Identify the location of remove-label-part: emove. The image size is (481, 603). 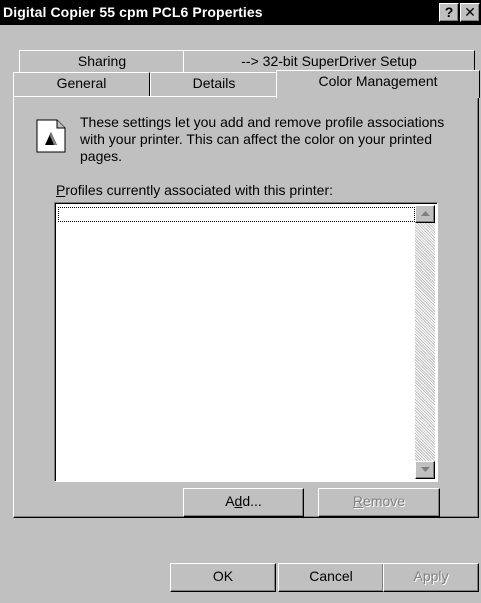
(384, 501).